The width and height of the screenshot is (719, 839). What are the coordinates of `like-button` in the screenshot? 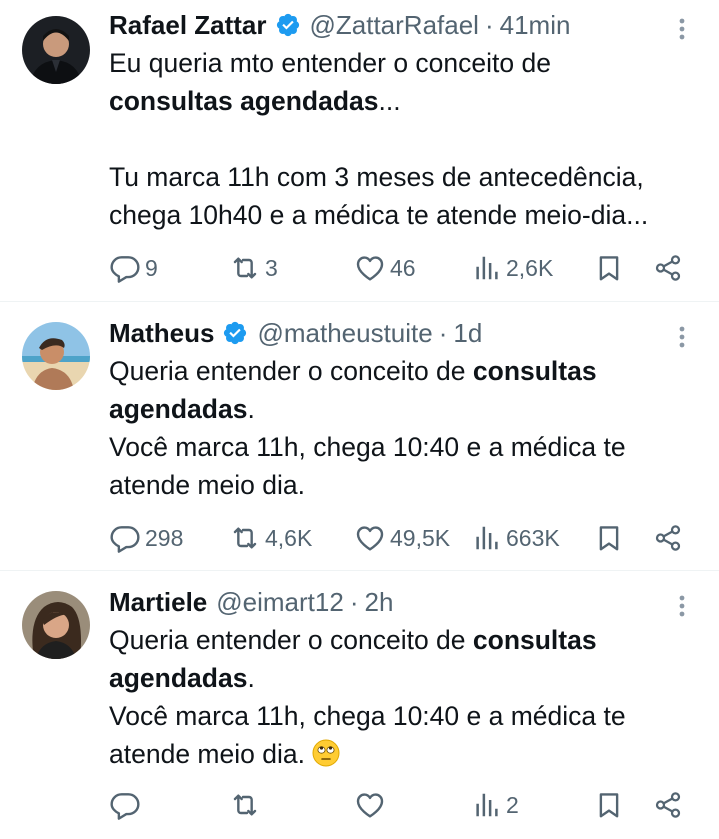 It's located at (372, 805).